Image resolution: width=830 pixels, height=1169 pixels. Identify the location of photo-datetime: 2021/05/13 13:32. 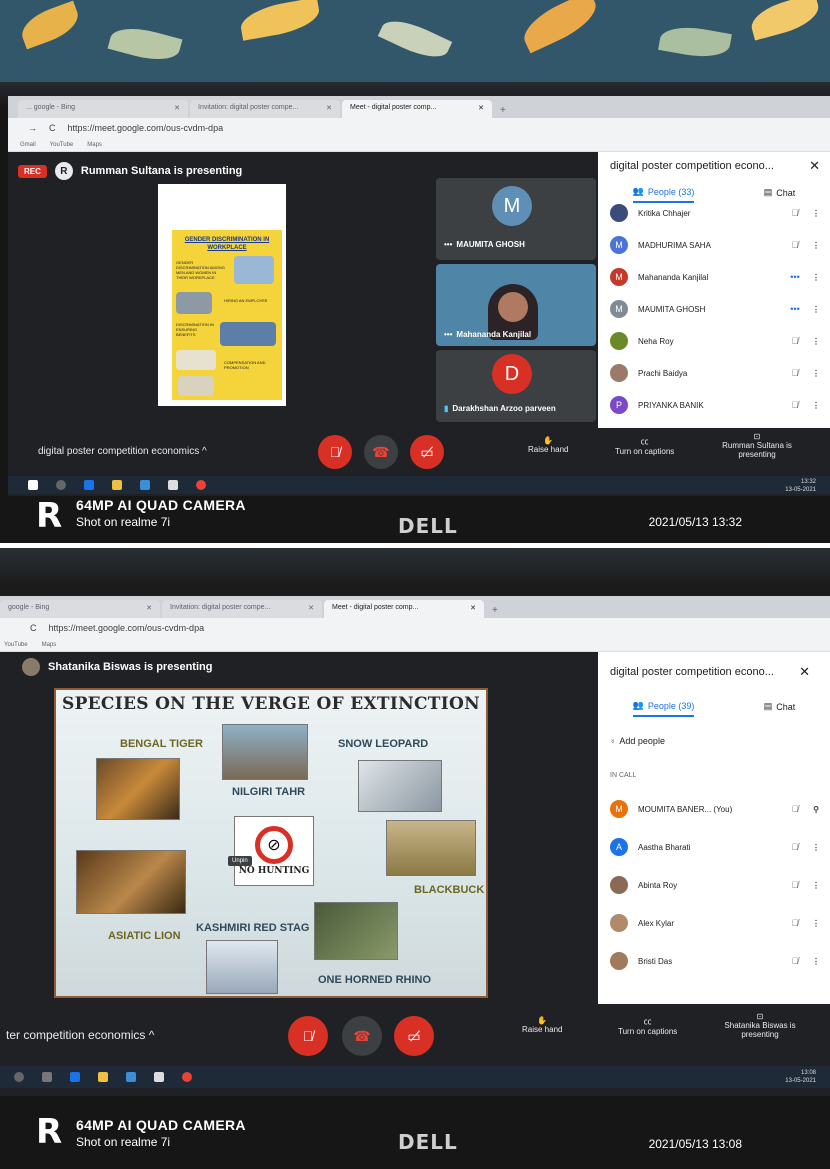
(695, 522).